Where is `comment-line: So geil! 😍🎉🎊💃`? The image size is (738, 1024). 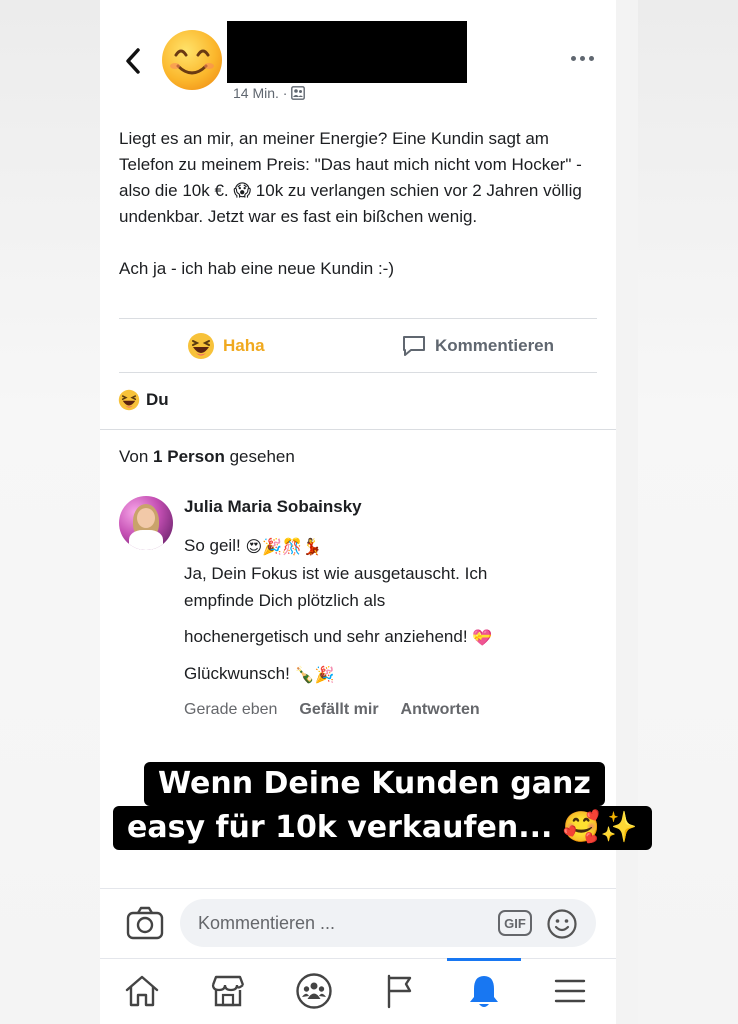
comment-line: So geil! 😍🎉🎊💃 is located at coordinates (389, 546).